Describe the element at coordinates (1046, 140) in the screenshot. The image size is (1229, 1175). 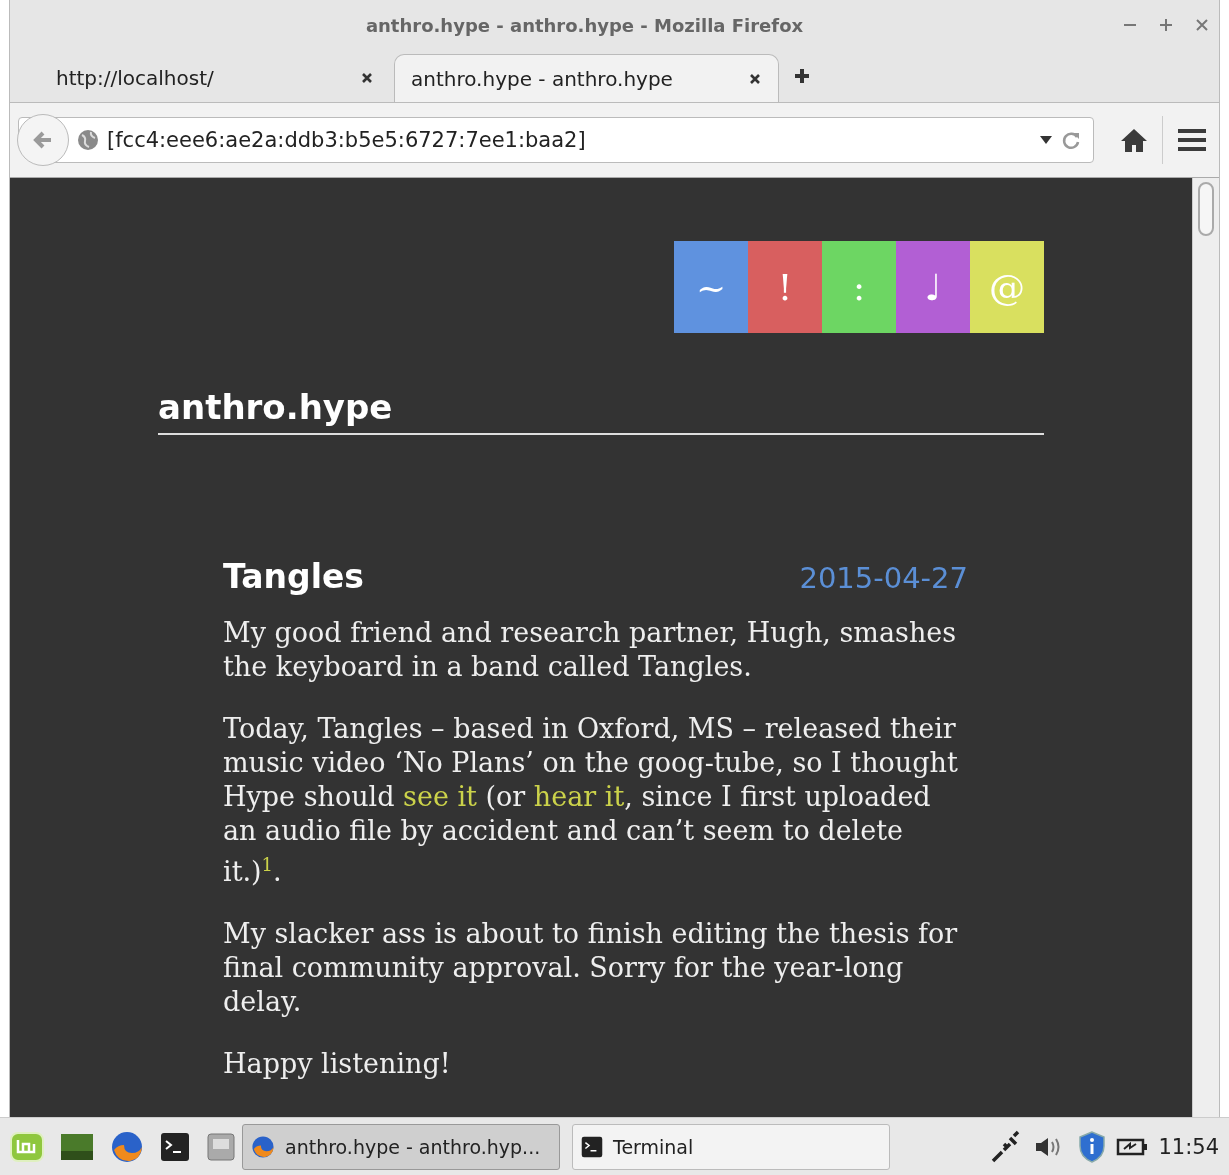
I see `dropdown-icon` at that location.